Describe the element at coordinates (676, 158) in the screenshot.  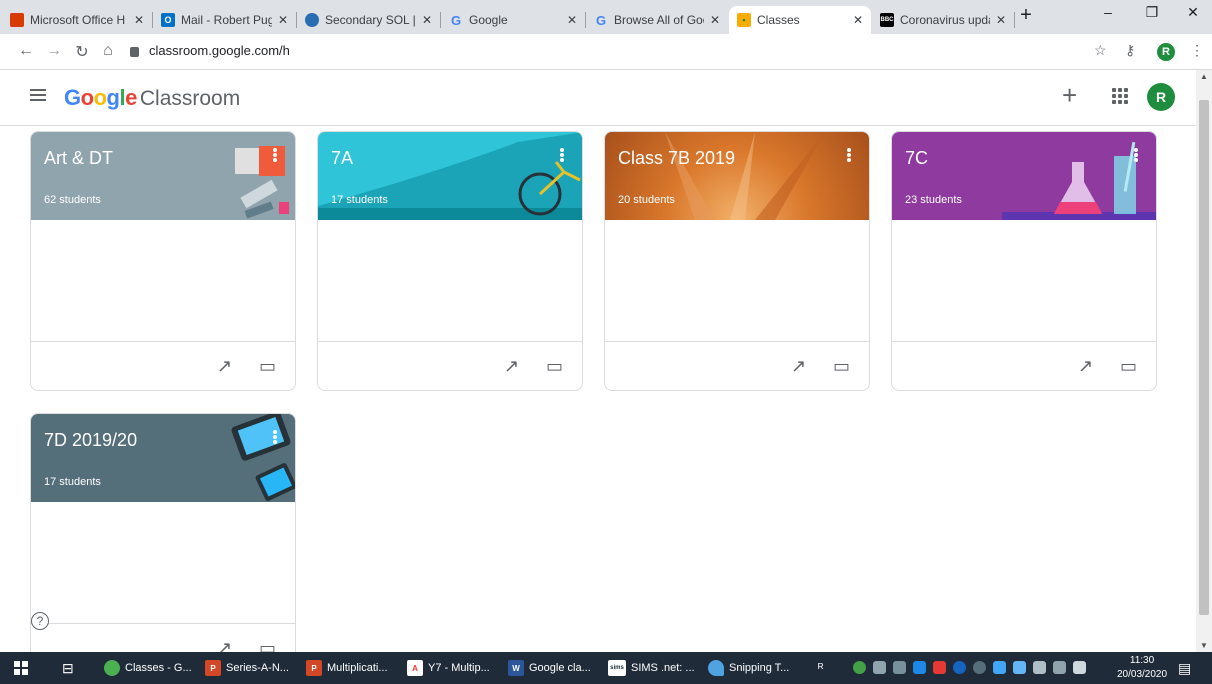
I see `class-title: Class 7B 2019` at that location.